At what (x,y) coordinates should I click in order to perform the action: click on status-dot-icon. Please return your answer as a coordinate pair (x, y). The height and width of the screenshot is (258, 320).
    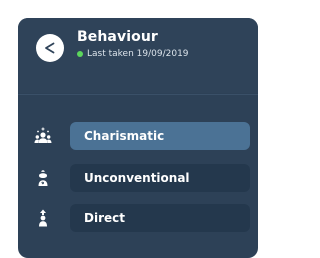
    Looking at the image, I should click on (80, 54).